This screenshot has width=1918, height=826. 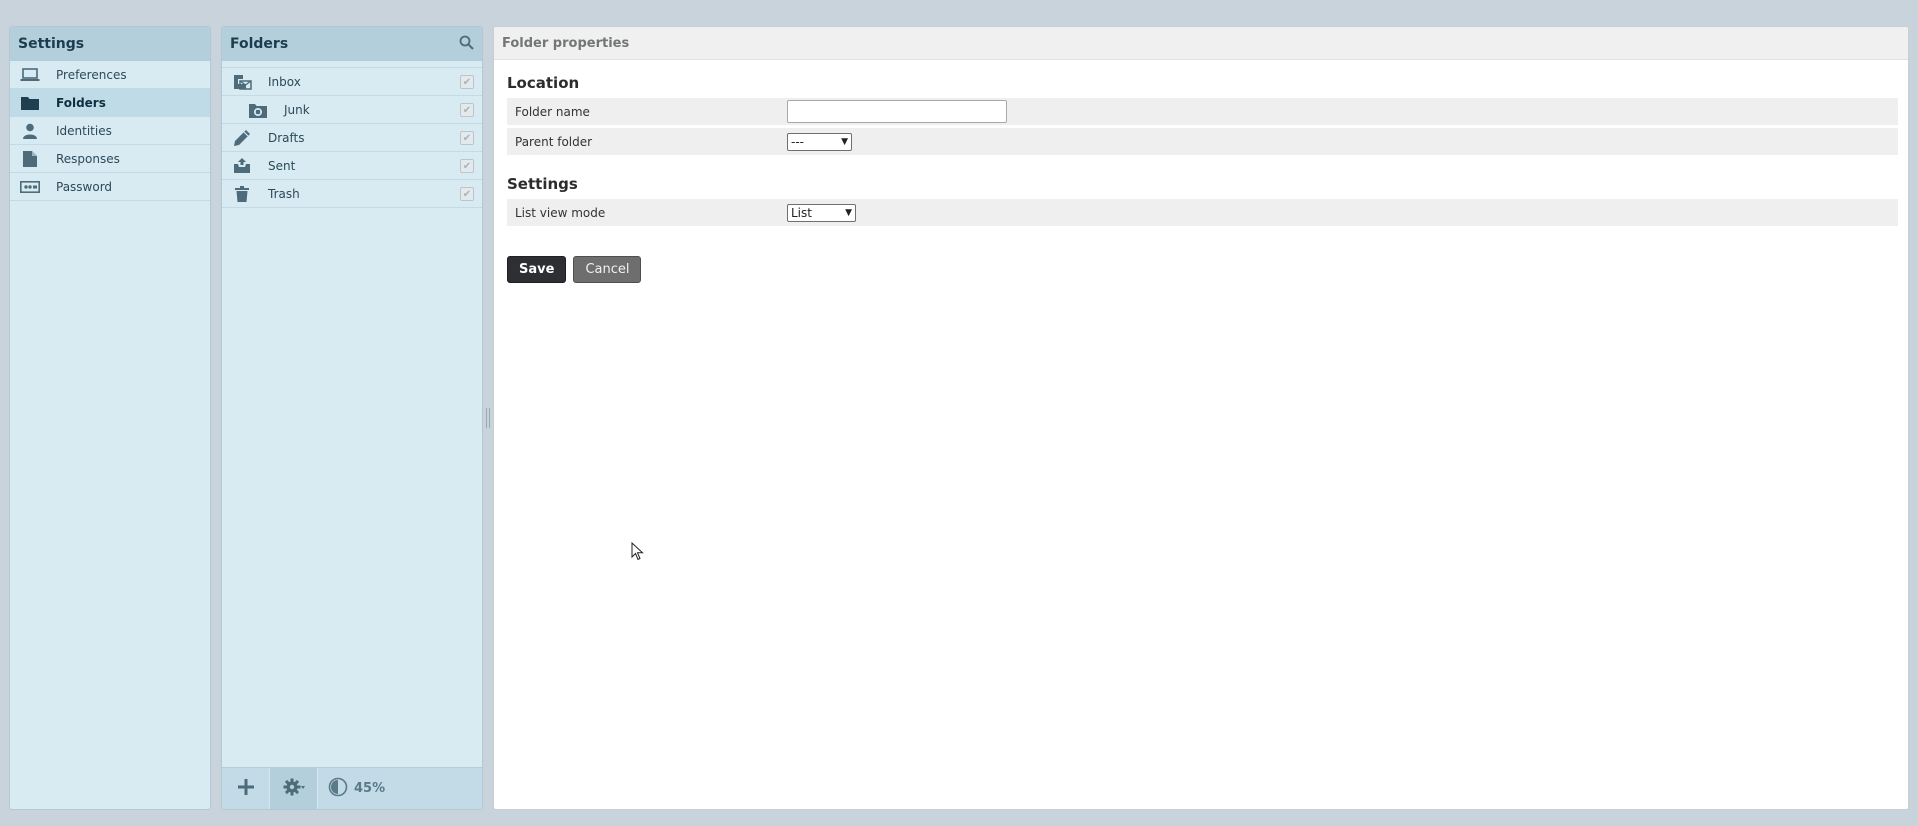 What do you see at coordinates (801, 212) in the screenshot?
I see `list-view-mode-value: List` at bounding box center [801, 212].